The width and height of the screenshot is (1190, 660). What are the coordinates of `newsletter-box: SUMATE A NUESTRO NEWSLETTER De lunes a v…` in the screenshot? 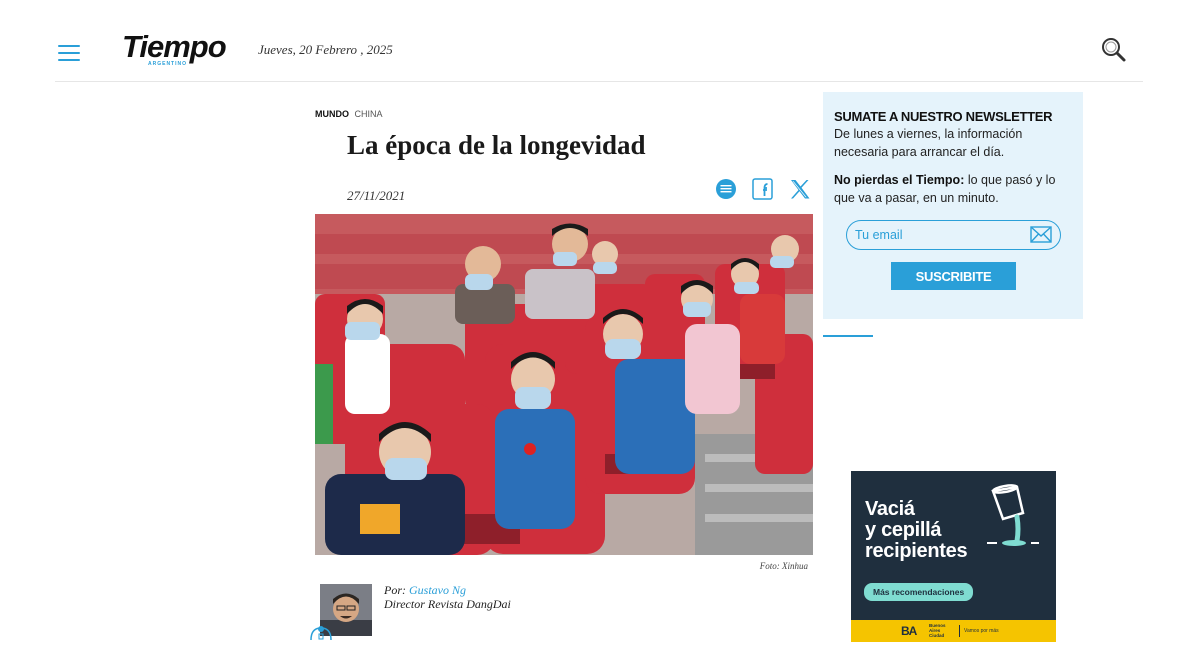 It's located at (953, 205).